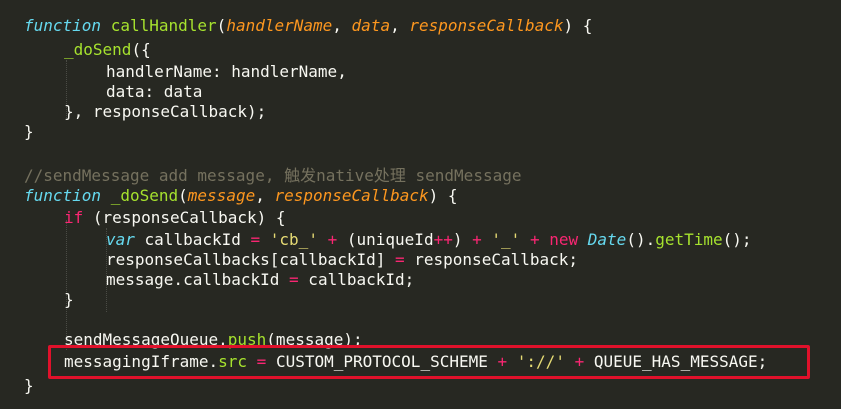 The image size is (841, 409). Describe the element at coordinates (564, 239) in the screenshot. I see `keyword-new: new` at that location.